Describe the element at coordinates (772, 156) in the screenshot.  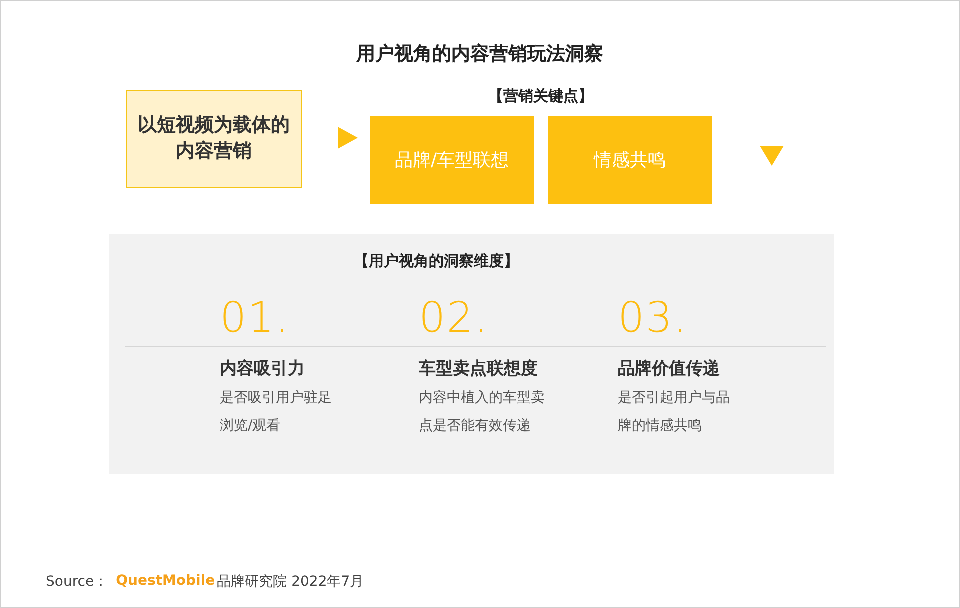
I see `down-triangle-icon` at that location.